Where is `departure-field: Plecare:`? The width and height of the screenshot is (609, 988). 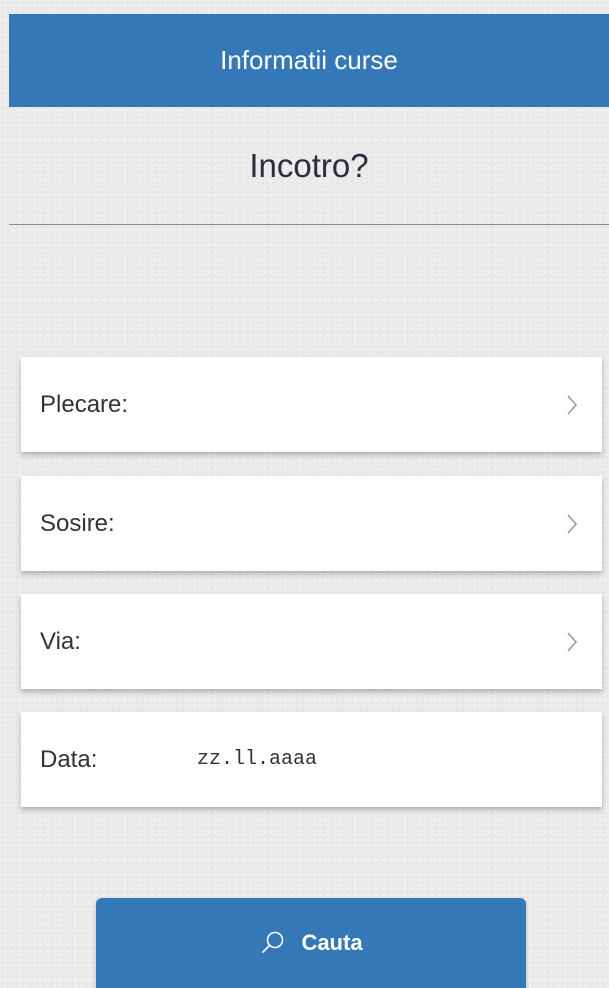 departure-field: Plecare: is located at coordinates (311, 404).